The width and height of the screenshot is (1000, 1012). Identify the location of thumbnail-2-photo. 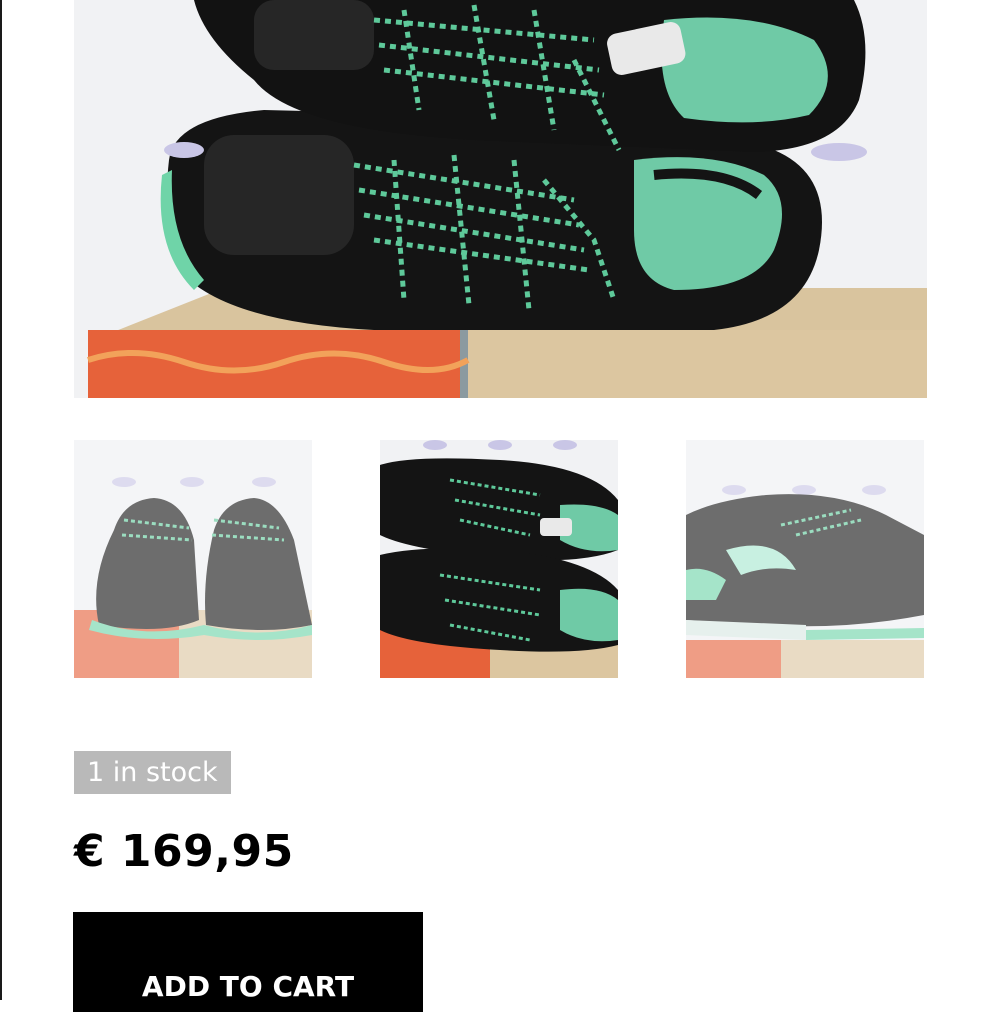
(499, 559).